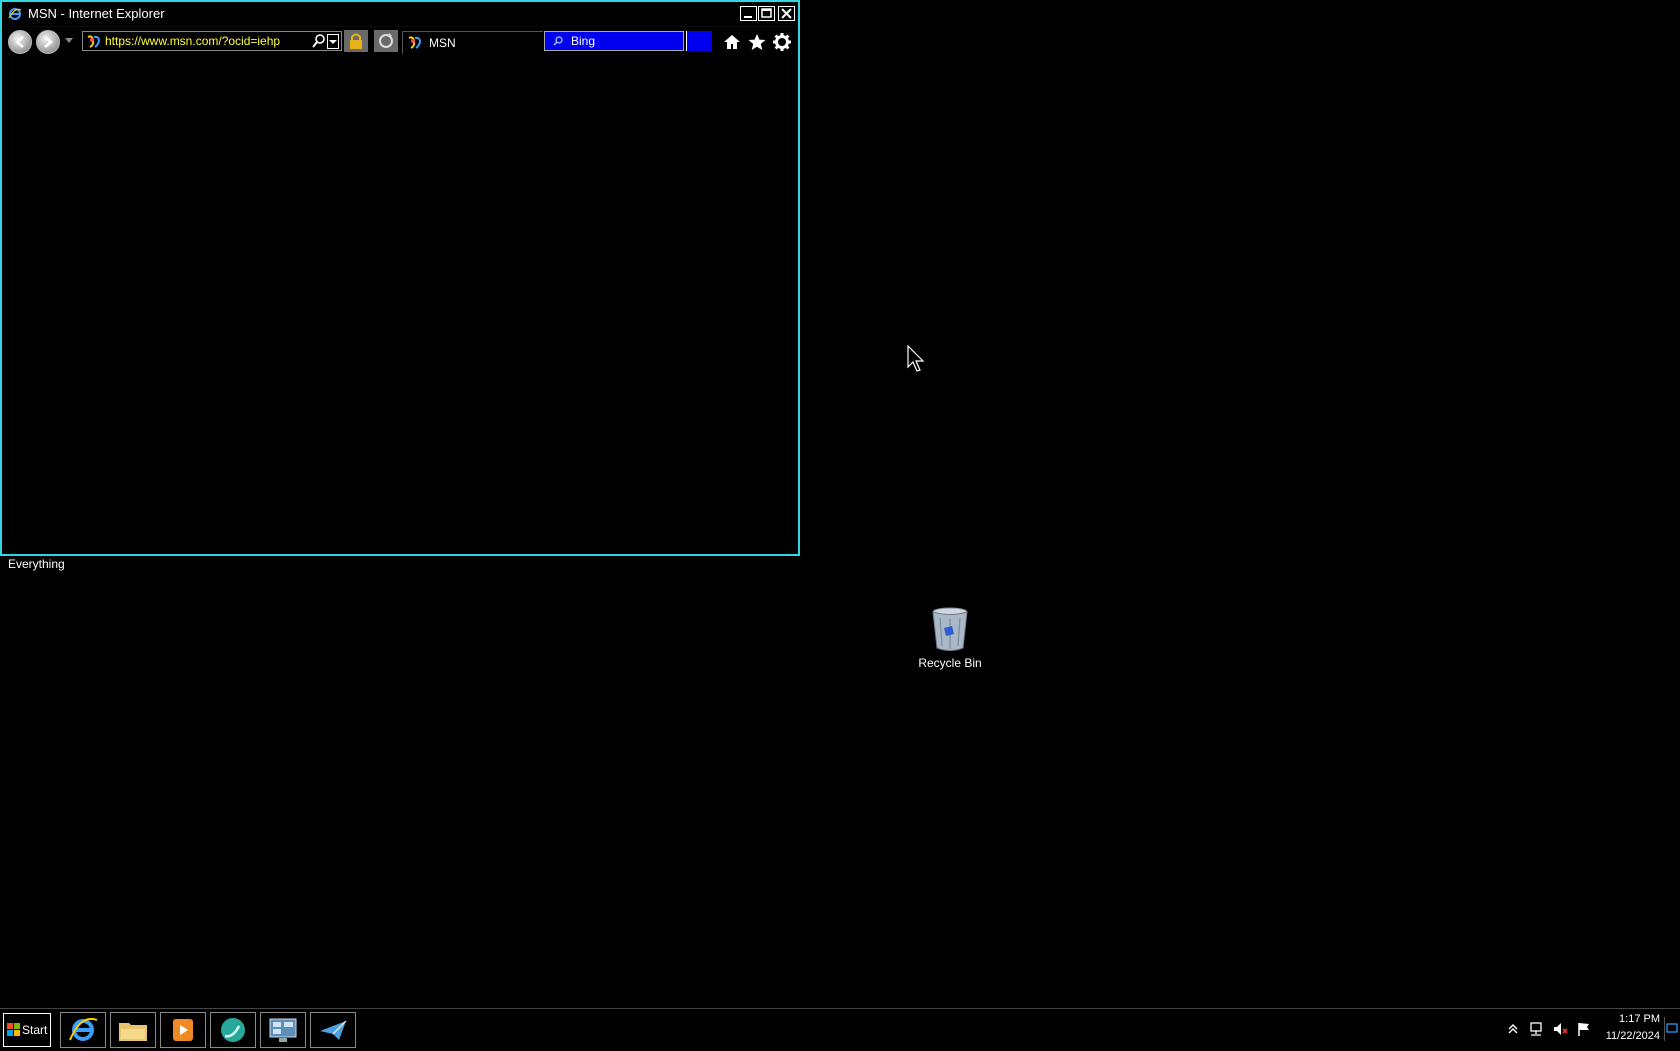 This screenshot has width=1680, height=1051. I want to click on chat-bubble-icon, so click(233, 1030).